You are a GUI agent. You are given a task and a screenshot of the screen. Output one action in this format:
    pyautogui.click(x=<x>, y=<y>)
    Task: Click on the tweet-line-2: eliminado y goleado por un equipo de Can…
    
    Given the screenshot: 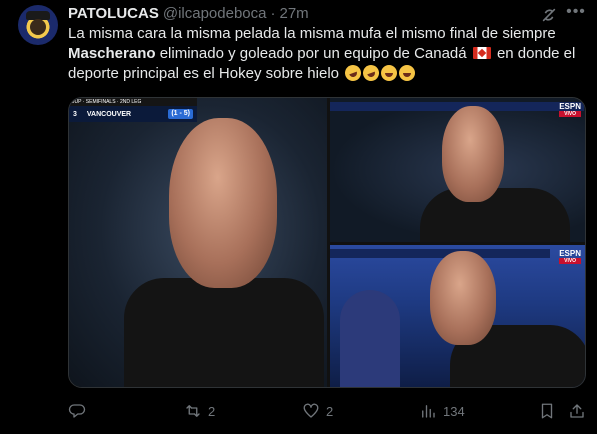 What is the action you would take?
    pyautogui.click(x=313, y=53)
    